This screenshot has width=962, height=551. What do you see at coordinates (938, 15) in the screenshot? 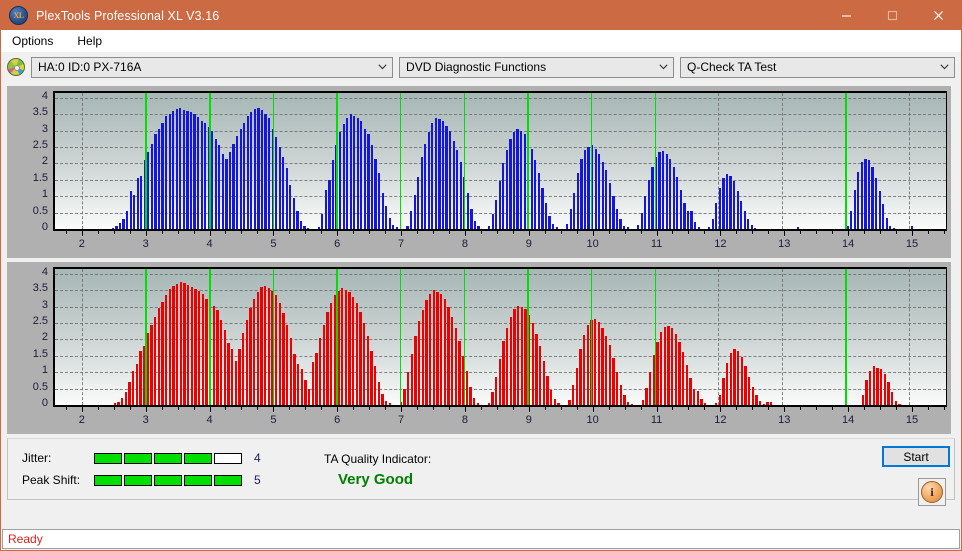
I see `close-icon` at bounding box center [938, 15].